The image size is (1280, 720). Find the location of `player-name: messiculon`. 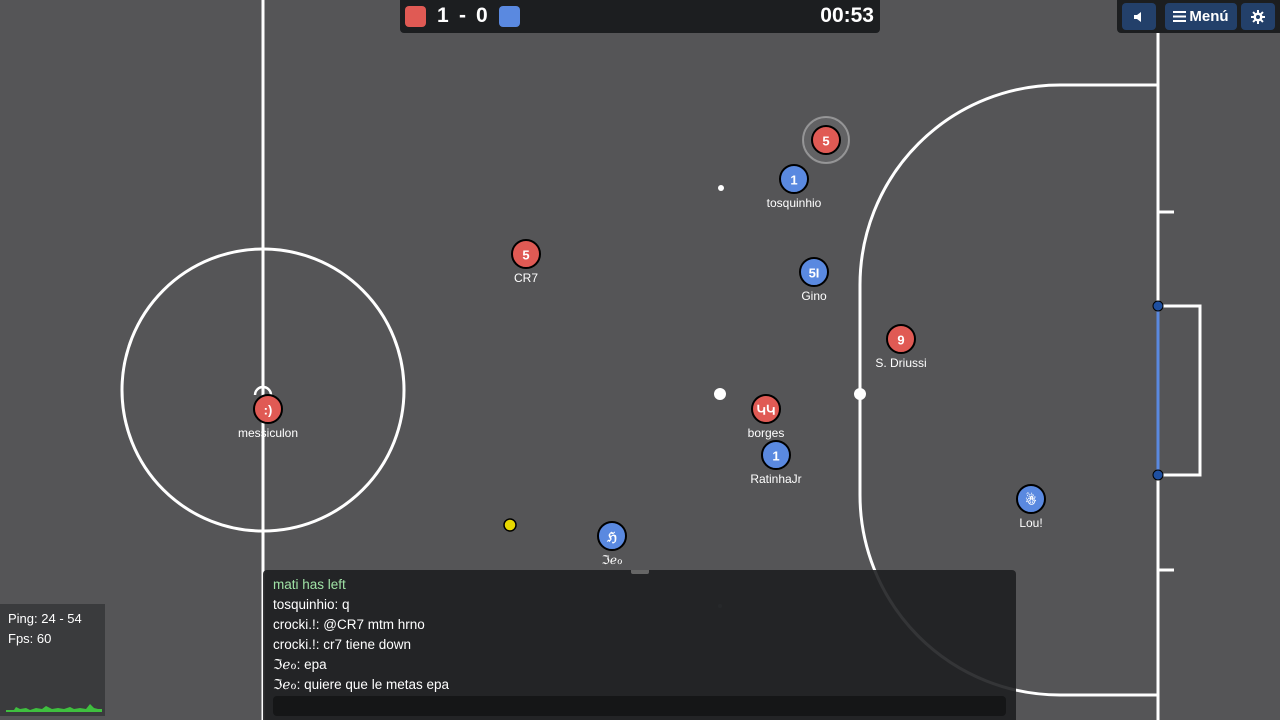

player-name: messiculon is located at coordinates (268, 433).